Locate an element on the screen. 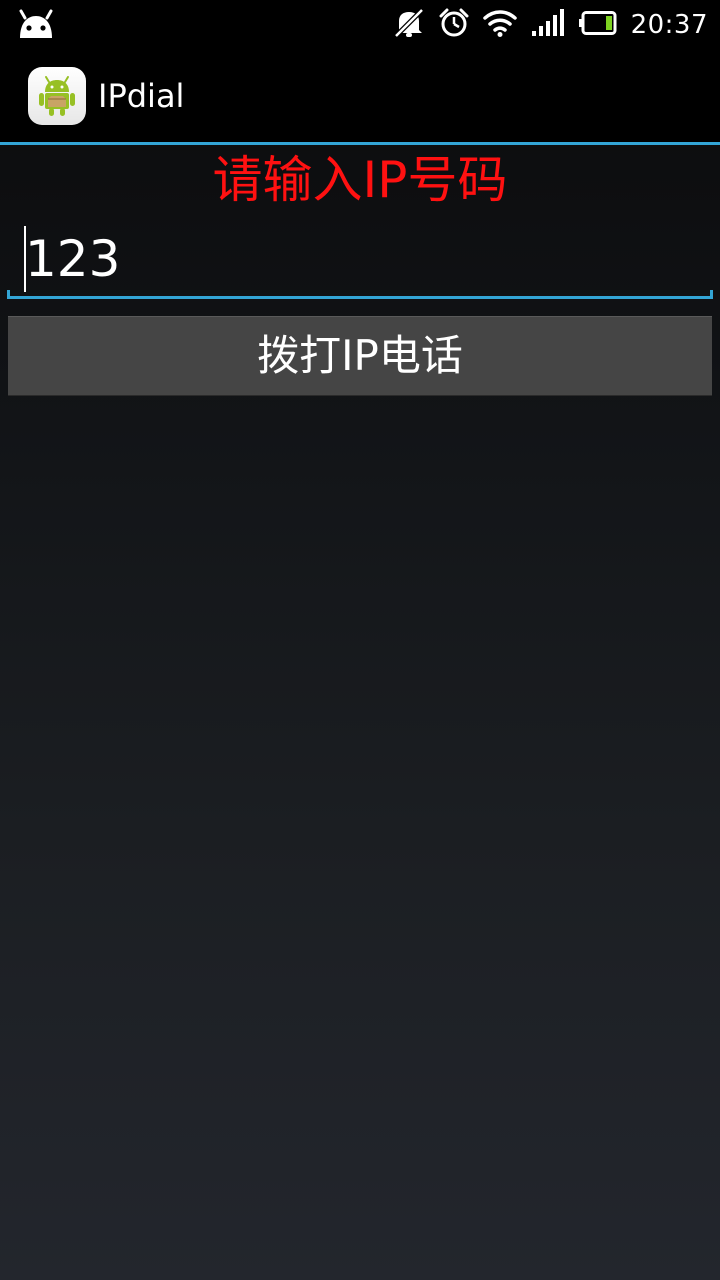 Image resolution: width=720 pixels, height=1280 pixels. alarm-icon is located at coordinates (454, 25).